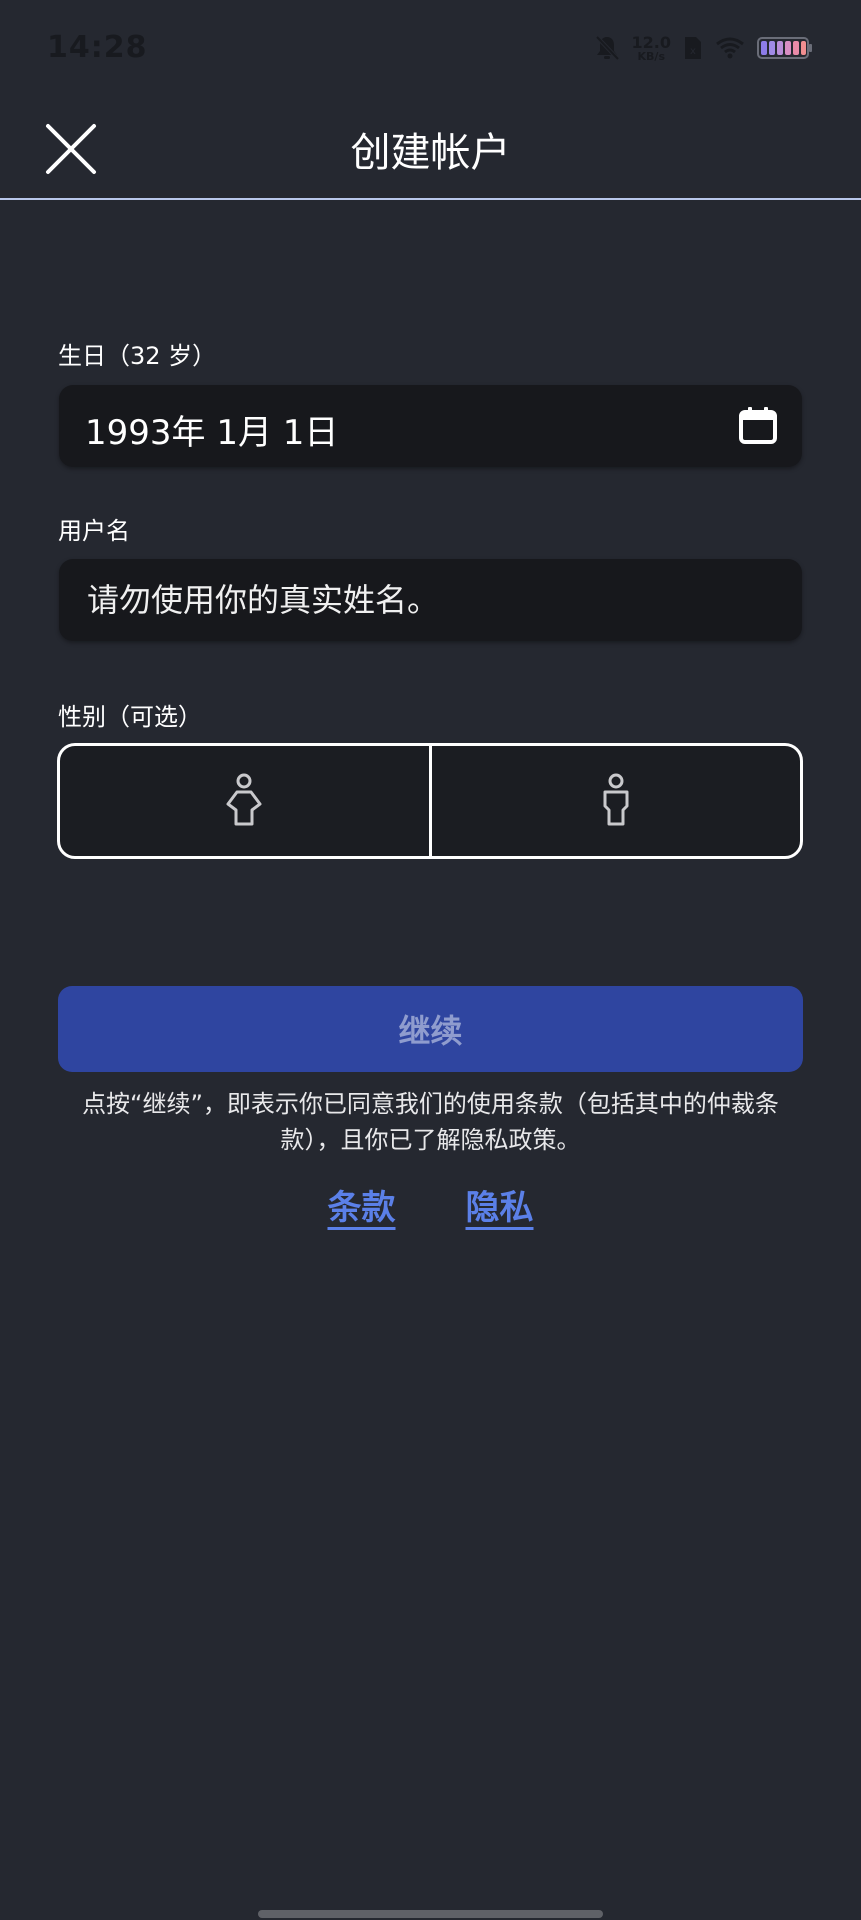 The image size is (861, 1920). I want to click on calendar-button, so click(758, 426).